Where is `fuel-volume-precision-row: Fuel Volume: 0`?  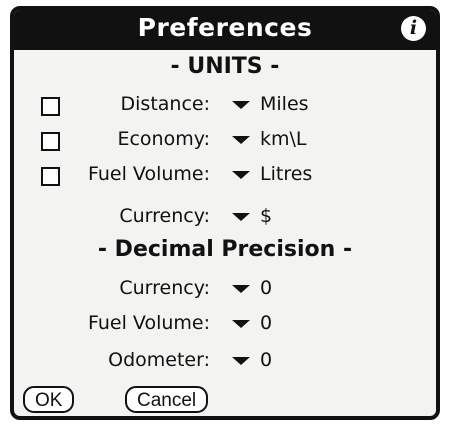
fuel-volume-precision-row: Fuel Volume: 0 is located at coordinates (225, 326).